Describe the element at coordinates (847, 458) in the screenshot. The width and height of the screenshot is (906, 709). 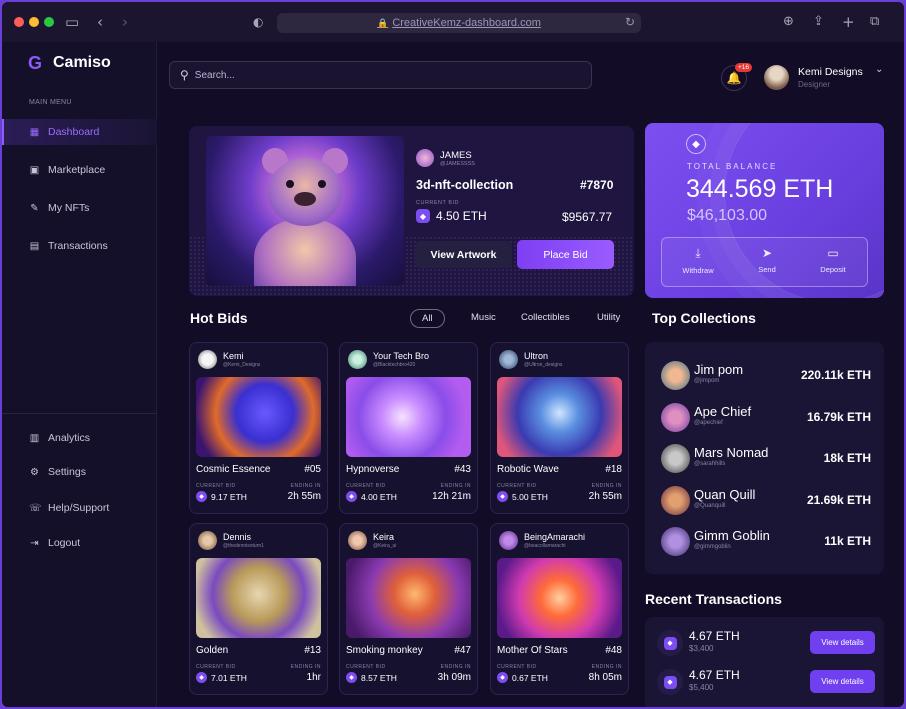
I see `collection-value: 18k ETH` at that location.